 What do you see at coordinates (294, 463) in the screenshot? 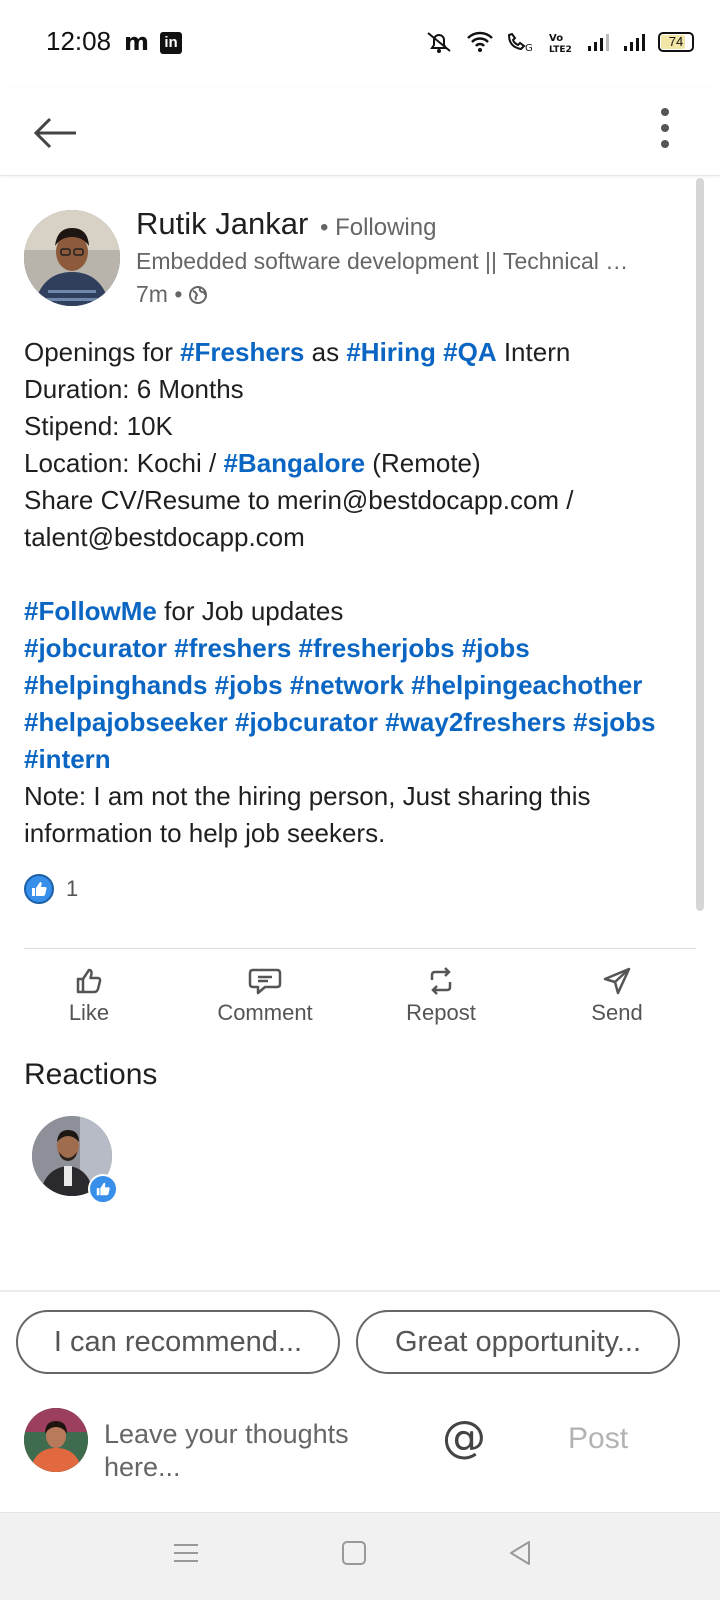
I see `hashtag-link: #Bangalore` at bounding box center [294, 463].